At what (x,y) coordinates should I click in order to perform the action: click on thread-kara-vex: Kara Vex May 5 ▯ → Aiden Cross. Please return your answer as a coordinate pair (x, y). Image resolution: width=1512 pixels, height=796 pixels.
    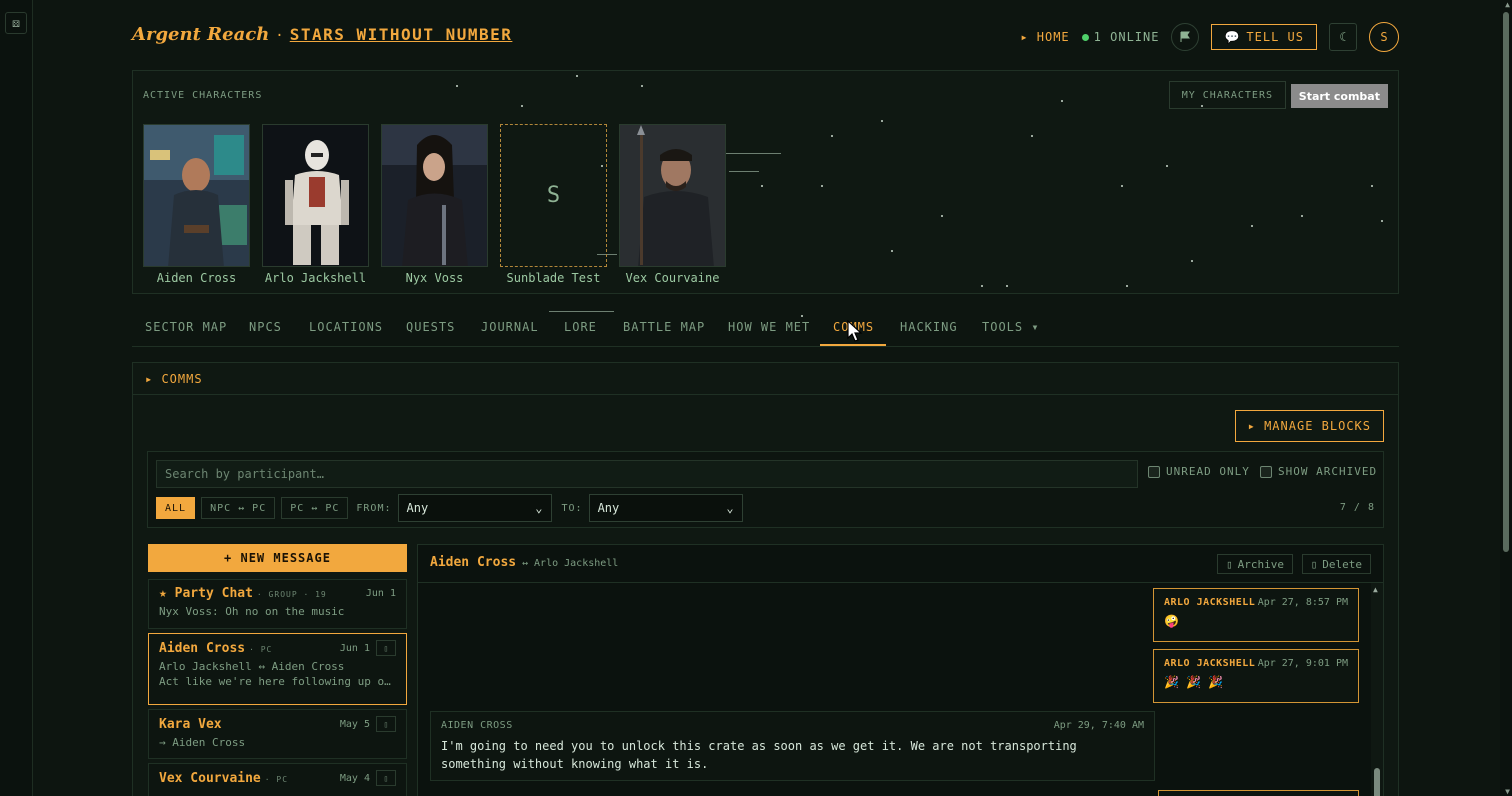
    Looking at the image, I should click on (277, 734).